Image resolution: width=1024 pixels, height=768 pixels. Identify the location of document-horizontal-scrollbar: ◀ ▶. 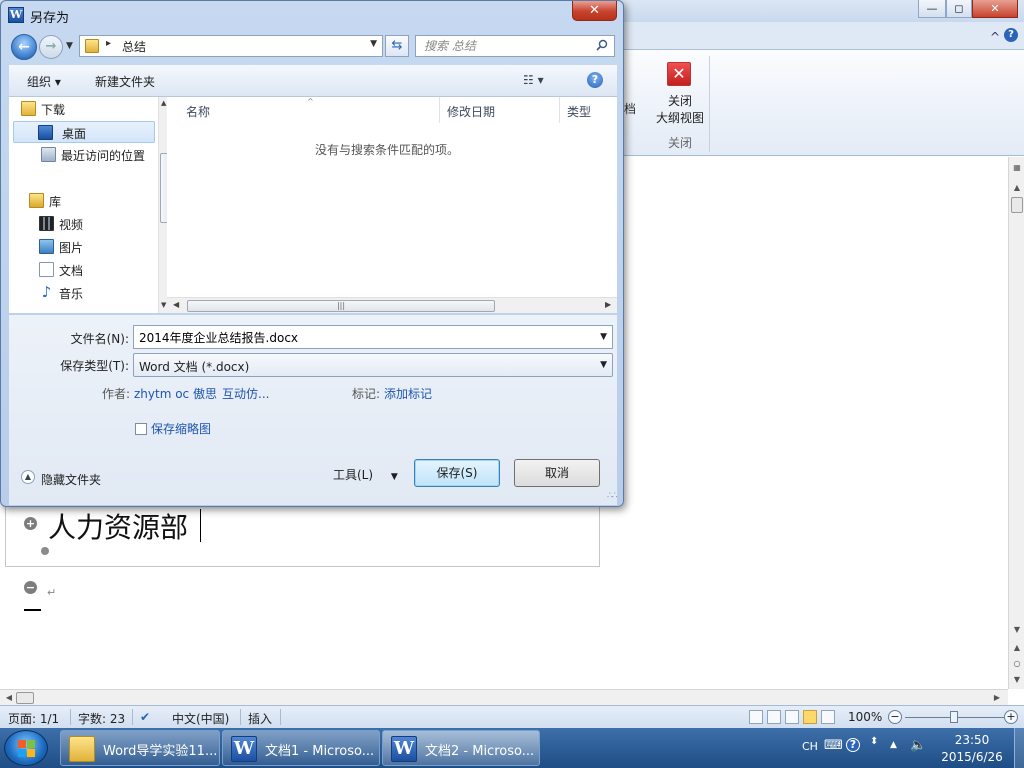
(504, 697).